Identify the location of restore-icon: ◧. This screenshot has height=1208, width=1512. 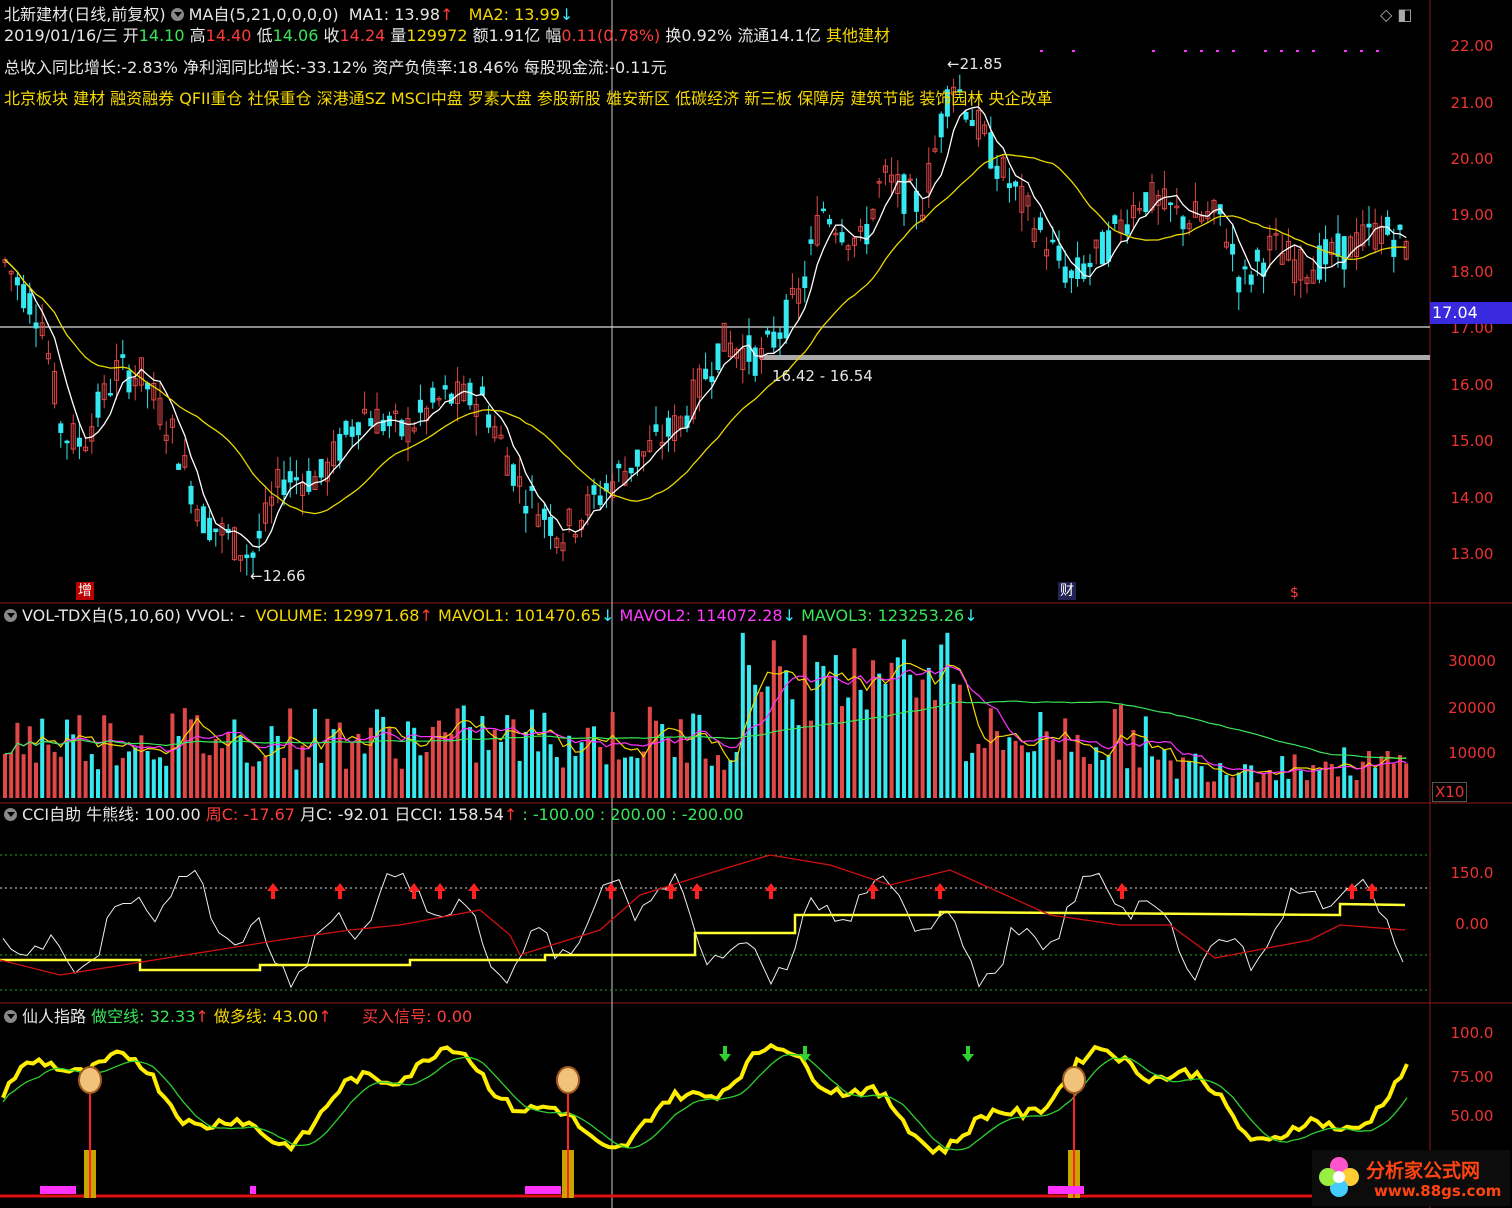
(1404, 14).